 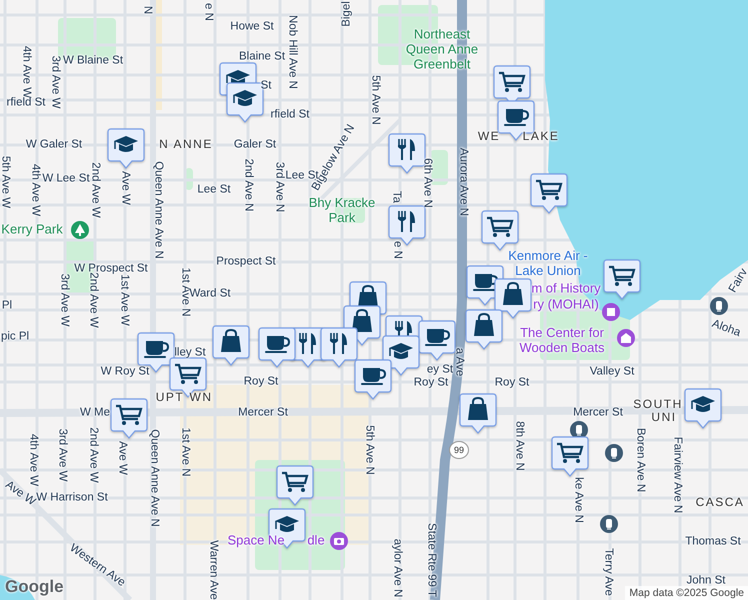 What do you see at coordinates (32, 230) in the screenshot?
I see `park-label: Kerry Park` at bounding box center [32, 230].